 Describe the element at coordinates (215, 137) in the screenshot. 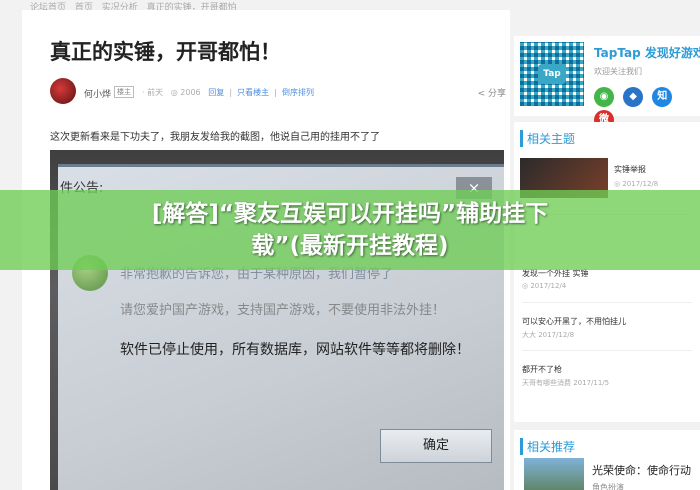

I see `post-lead: 这次更新看来是下功夫了，我朋友发给我的截图，他说自己用的挂用不了了` at that location.